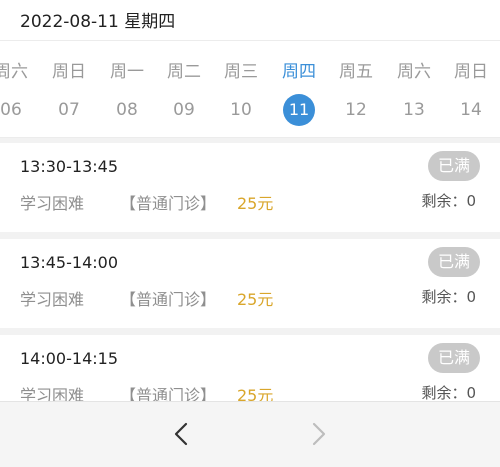 The image size is (500, 467). What do you see at coordinates (127, 89) in the screenshot?
I see `day-column: 周一 08` at bounding box center [127, 89].